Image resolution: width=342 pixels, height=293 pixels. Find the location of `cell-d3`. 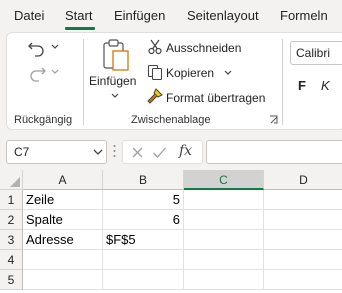

cell-d3 is located at coordinates (303, 240).